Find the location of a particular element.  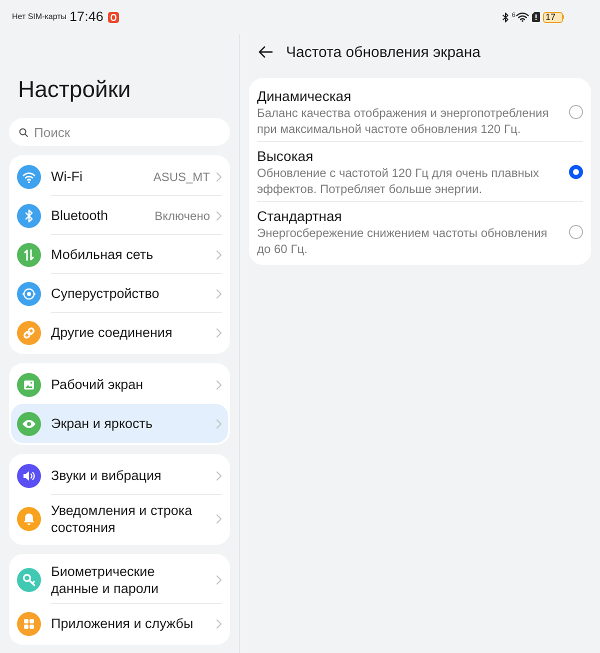

settings-item: Wi-Fi ASUS_MT is located at coordinates (119, 176).